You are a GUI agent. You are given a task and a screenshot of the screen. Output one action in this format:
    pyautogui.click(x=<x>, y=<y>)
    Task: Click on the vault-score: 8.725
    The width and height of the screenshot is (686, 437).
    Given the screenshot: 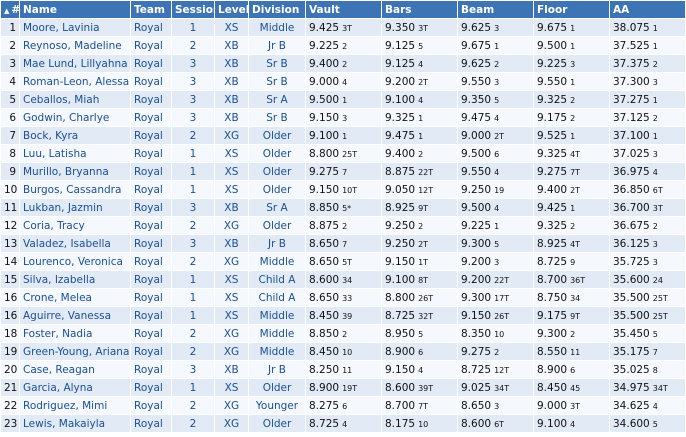 What is the action you would take?
    pyautogui.click(x=324, y=423)
    